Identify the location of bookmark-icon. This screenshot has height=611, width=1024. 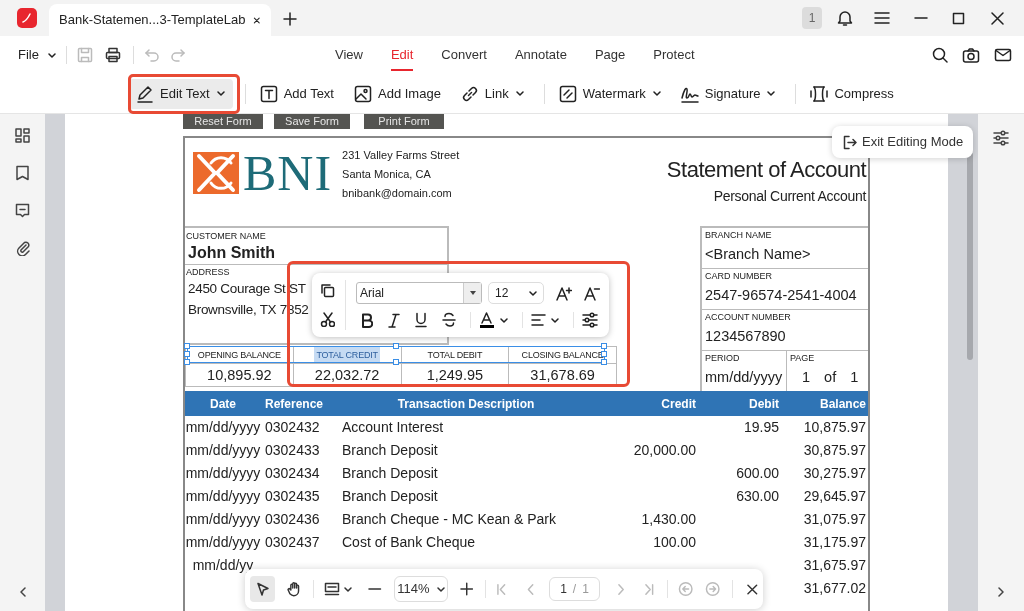
(22, 173).